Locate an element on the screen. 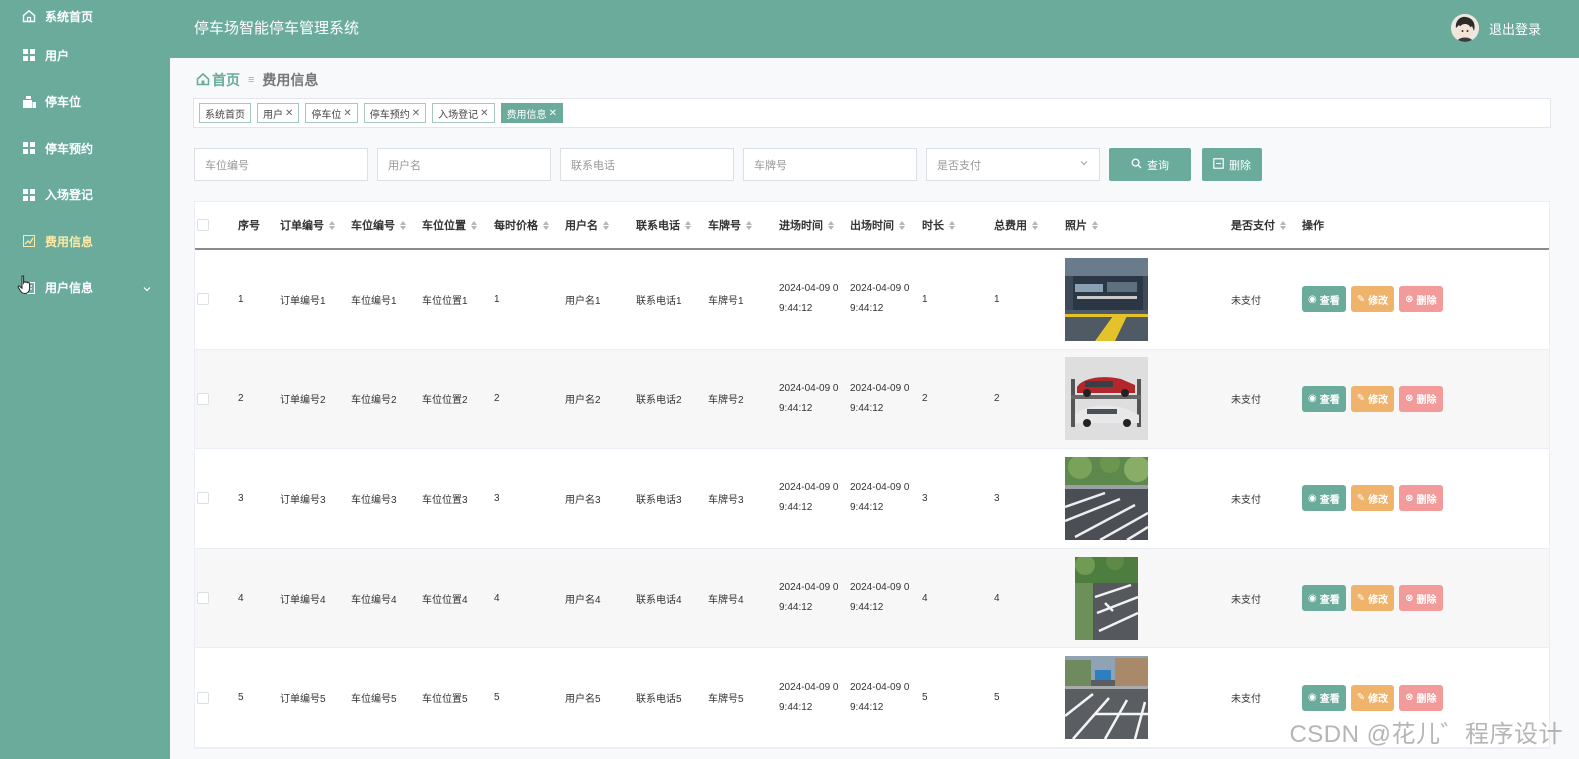 The height and width of the screenshot is (759, 1579). sidebar-item-home: 系统首页 is located at coordinates (85, 16).